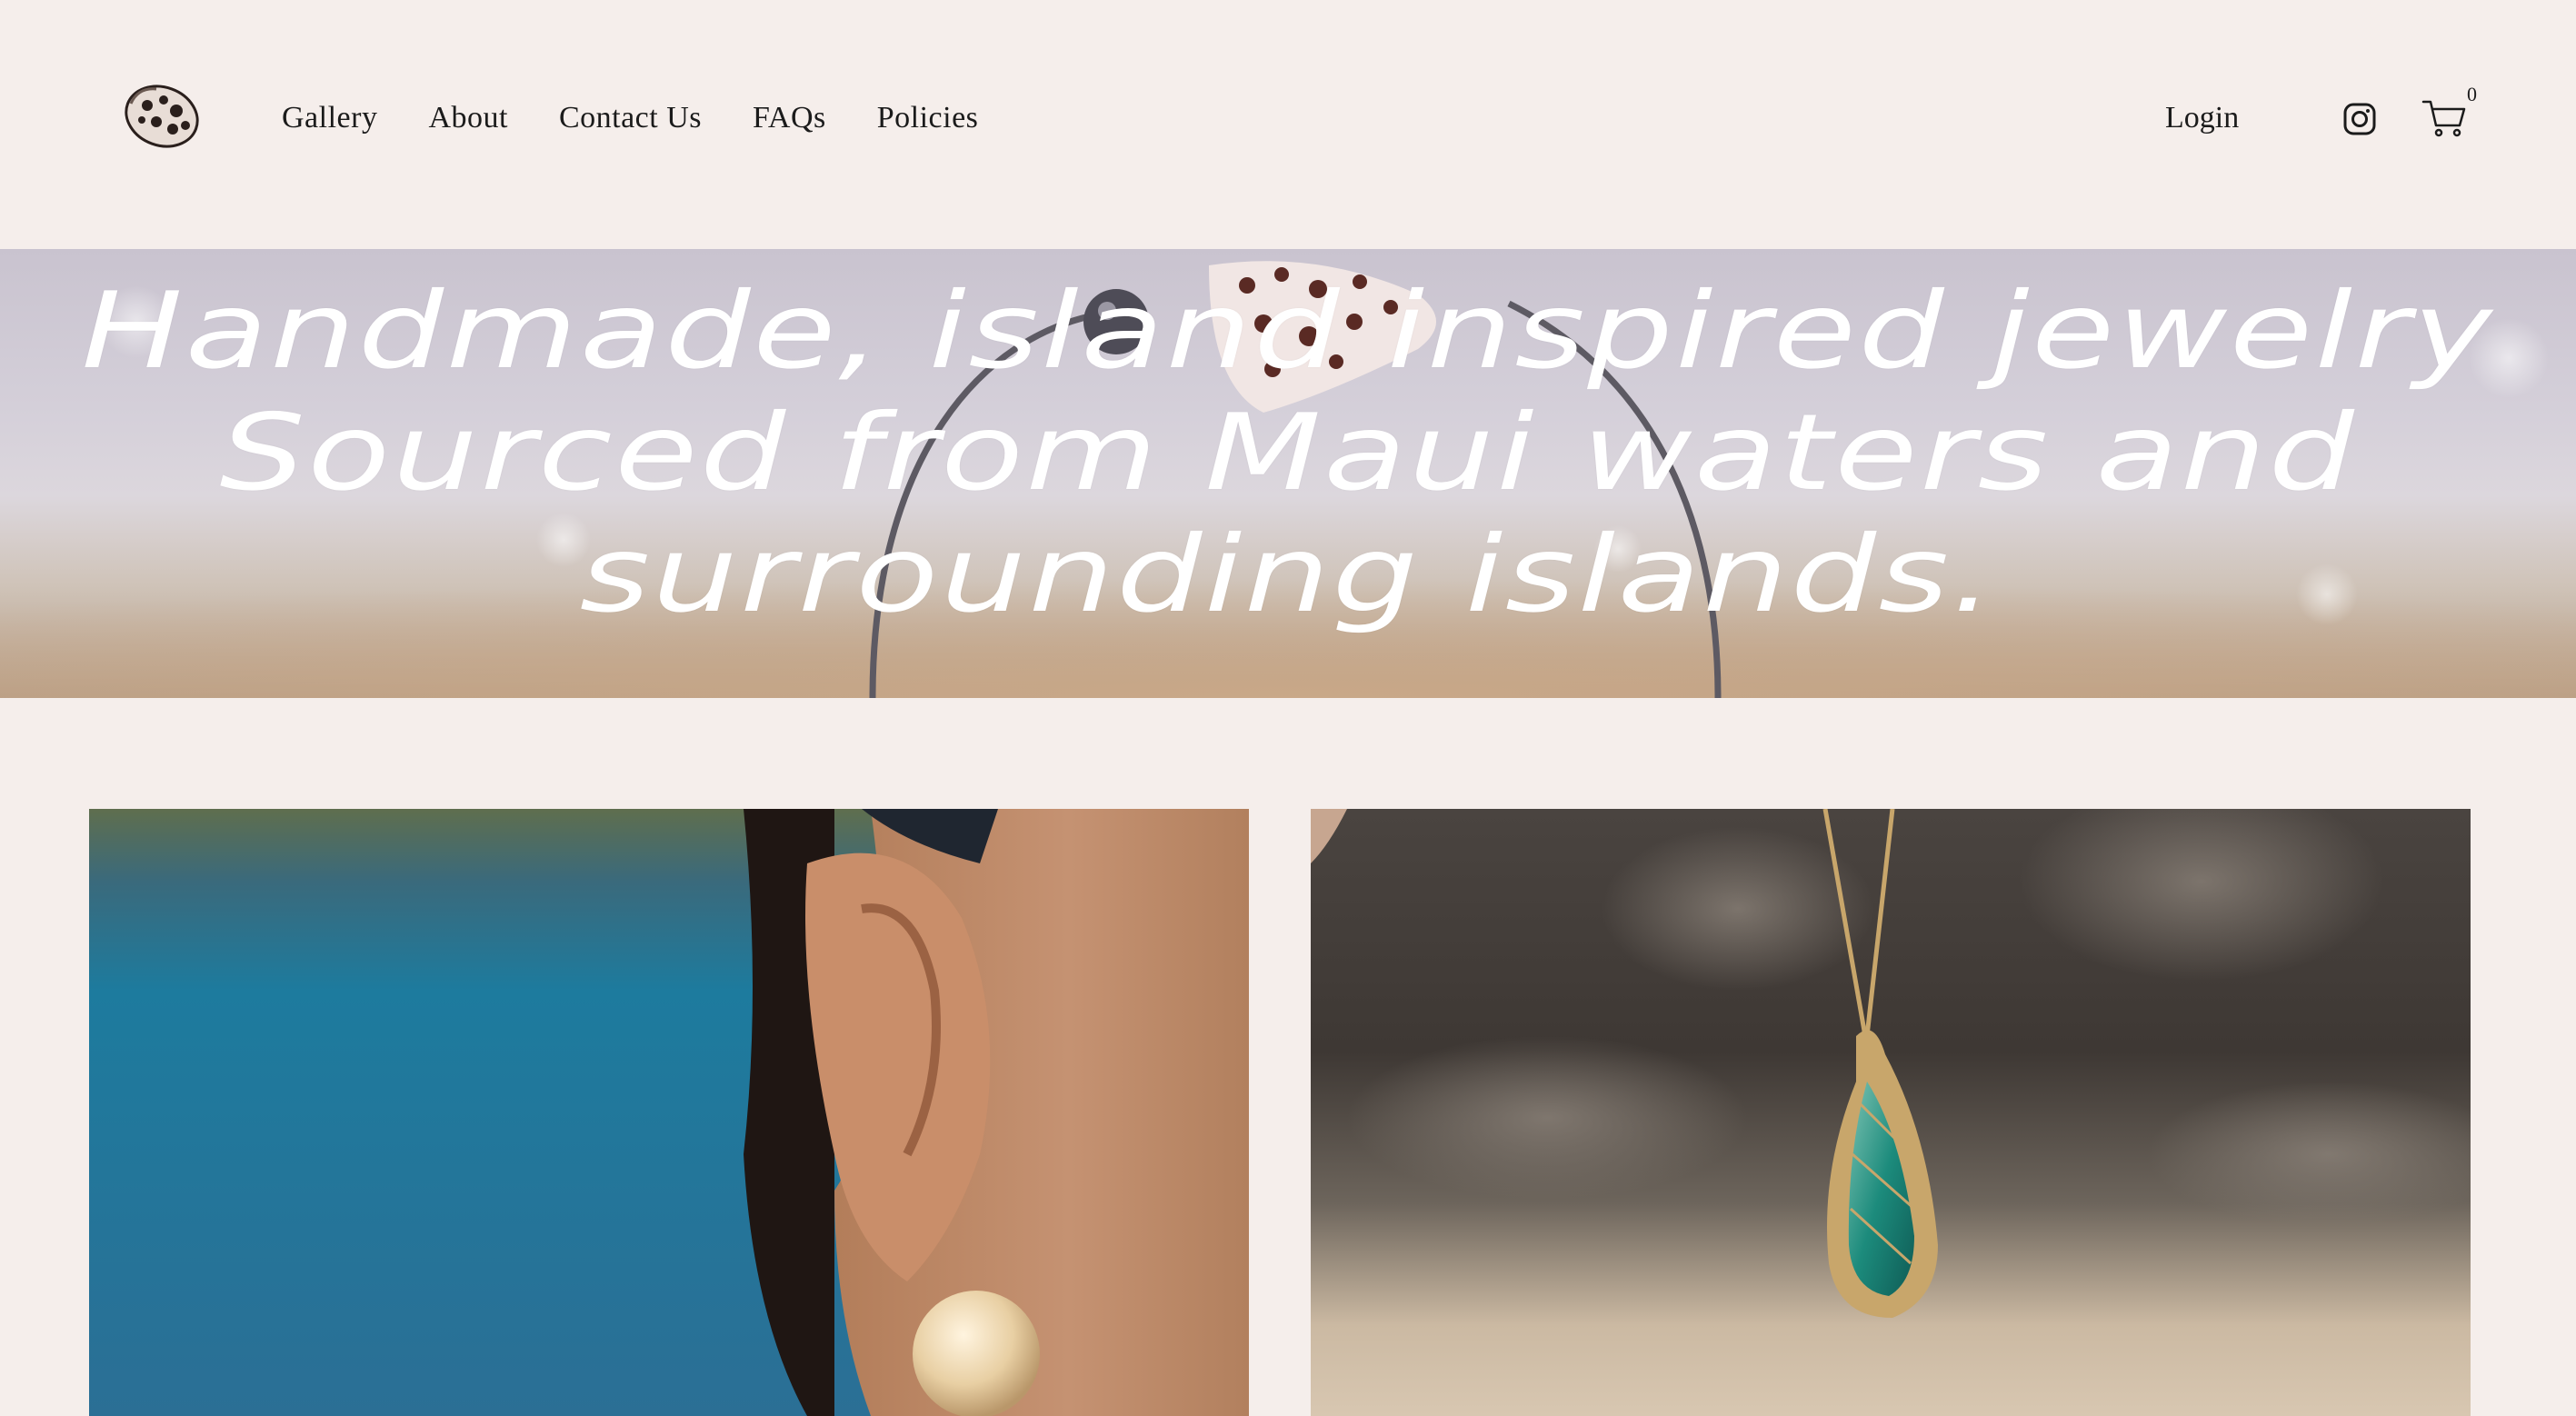  Describe the element at coordinates (2444, 118) in the screenshot. I see `cart-icon` at that location.